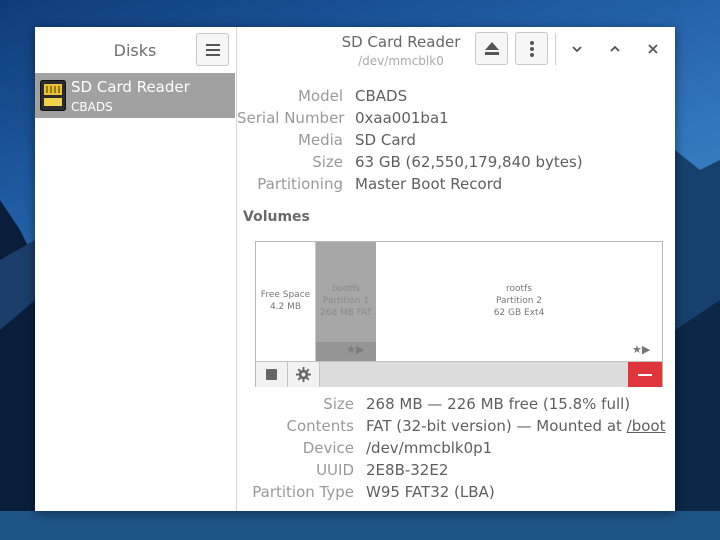 This screenshot has width=720, height=540. Describe the element at coordinates (285, 295) in the screenshot. I see `segment-line: Free Space` at that location.